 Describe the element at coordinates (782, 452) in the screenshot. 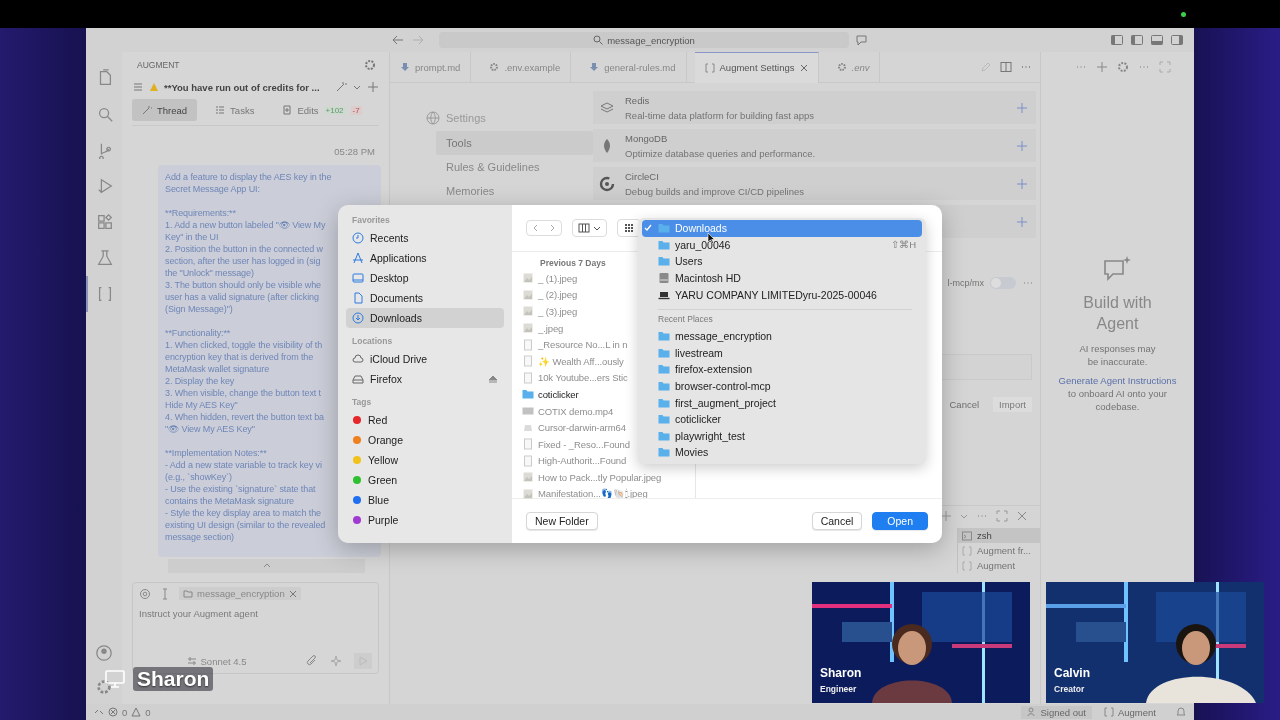

I see `menu-item: Movies` at that location.